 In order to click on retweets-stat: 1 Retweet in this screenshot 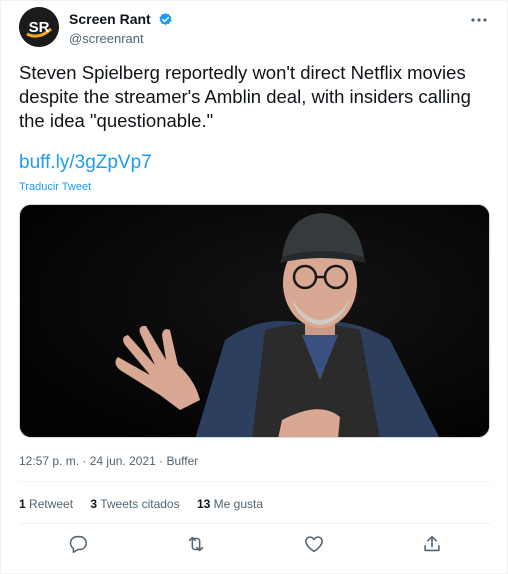, I will do `click(47, 504)`.